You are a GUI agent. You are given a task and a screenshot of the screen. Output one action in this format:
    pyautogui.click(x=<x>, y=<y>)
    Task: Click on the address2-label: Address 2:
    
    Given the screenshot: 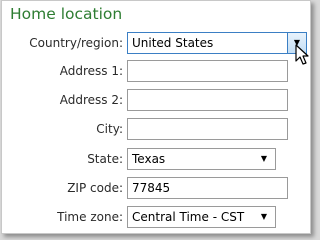 What is the action you would take?
    pyautogui.click(x=91, y=100)
    